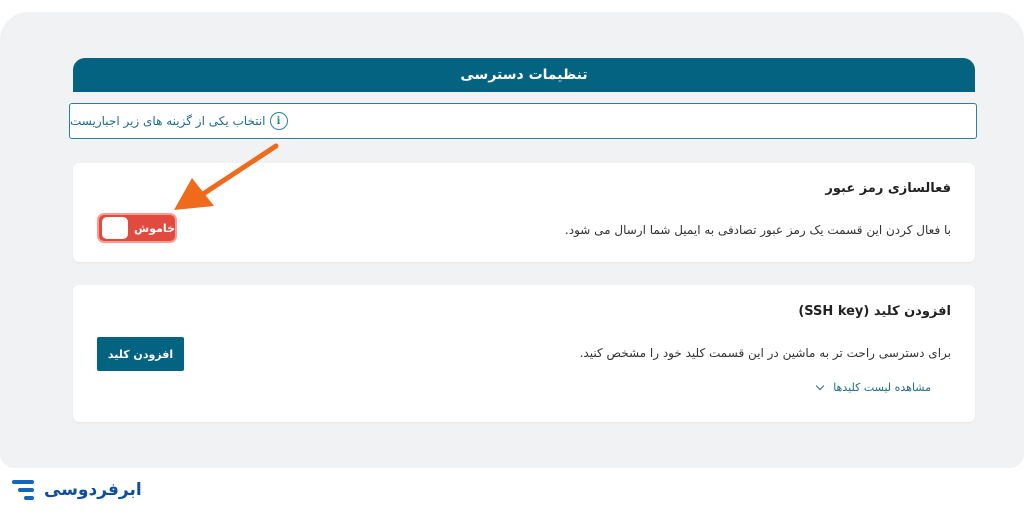 This screenshot has height=515, width=1024. I want to click on section-title: تنظیمات دسترسی, so click(524, 75).